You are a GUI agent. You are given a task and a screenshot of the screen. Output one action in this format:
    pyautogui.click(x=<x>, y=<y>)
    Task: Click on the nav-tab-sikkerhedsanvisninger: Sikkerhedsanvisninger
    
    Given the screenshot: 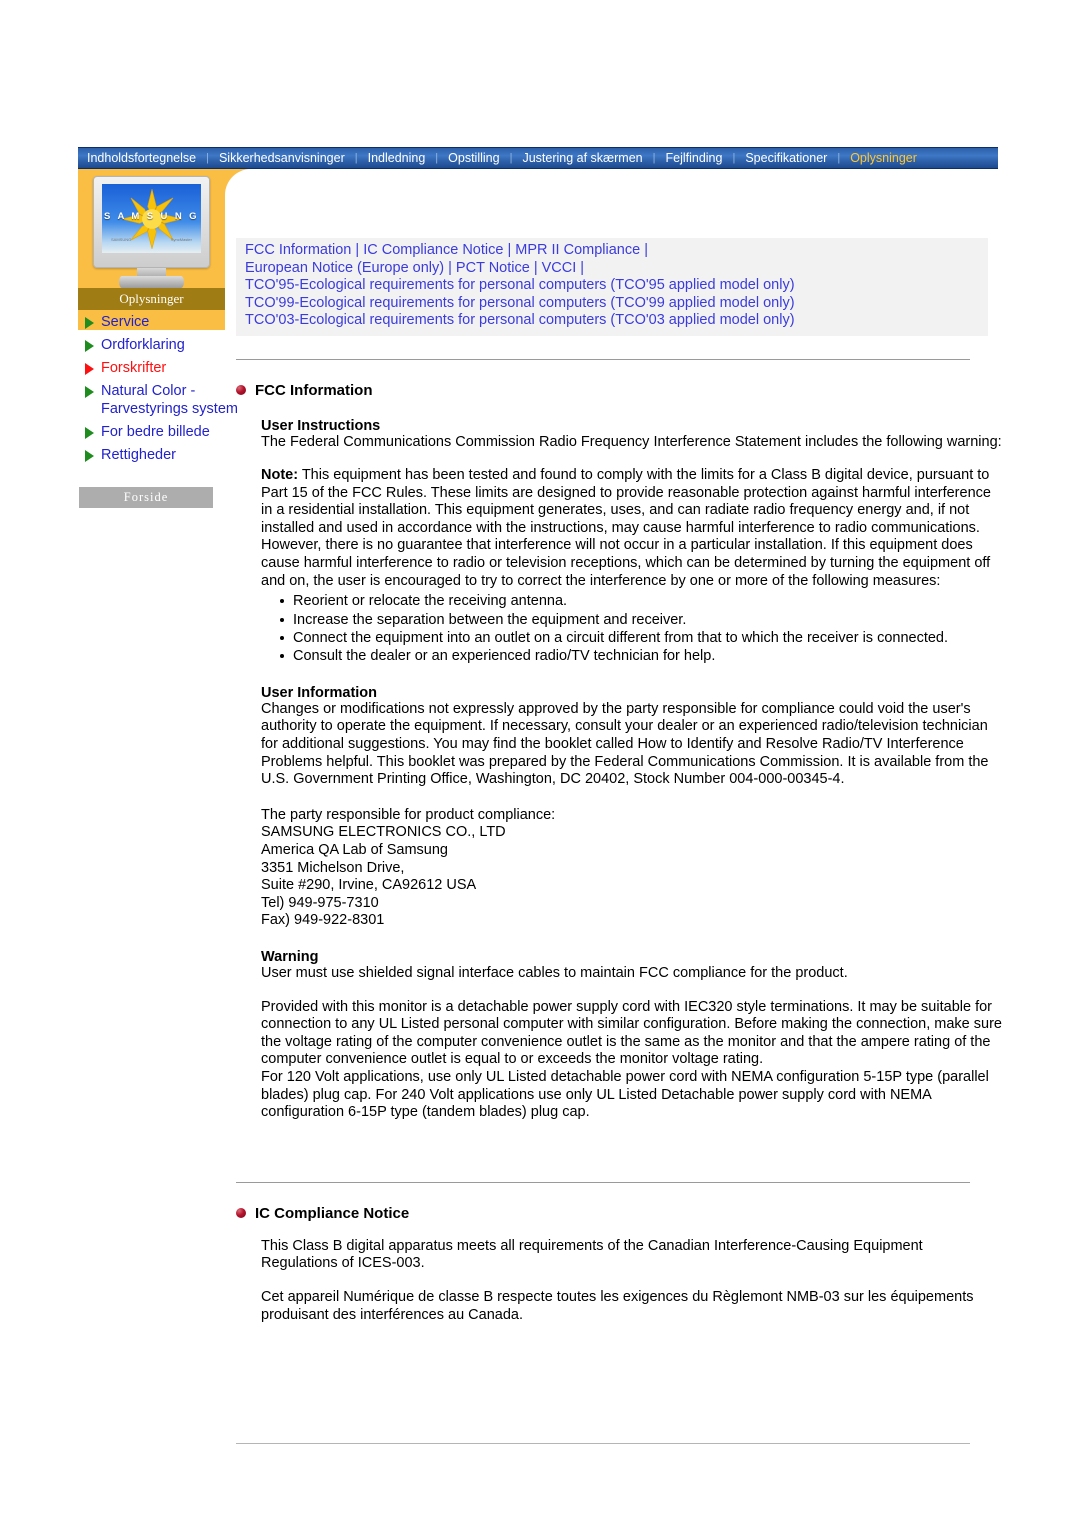 What is the action you would take?
    pyautogui.click(x=282, y=158)
    